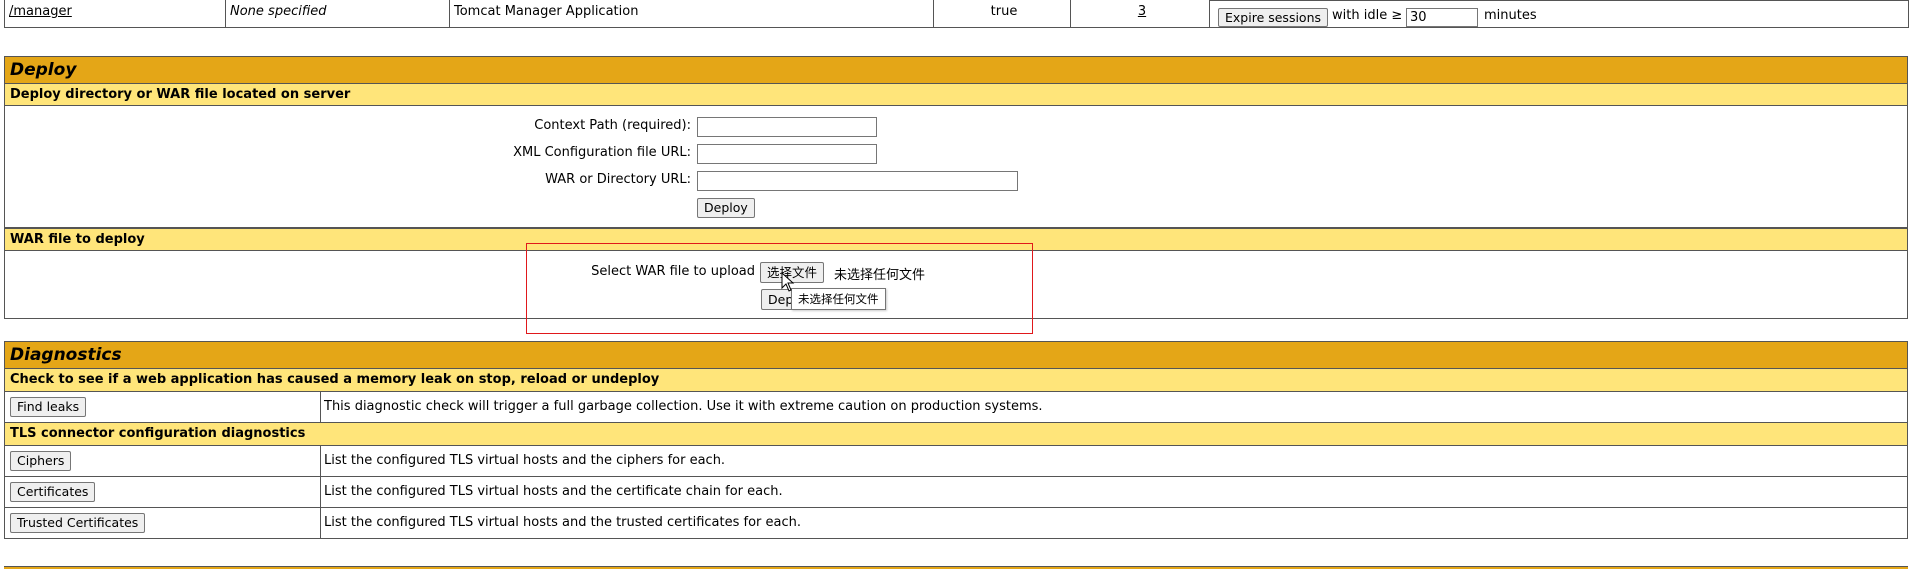 This screenshot has width=1917, height=569. Describe the element at coordinates (53, 492) in the screenshot. I see `certificates-button: Certificates` at that location.